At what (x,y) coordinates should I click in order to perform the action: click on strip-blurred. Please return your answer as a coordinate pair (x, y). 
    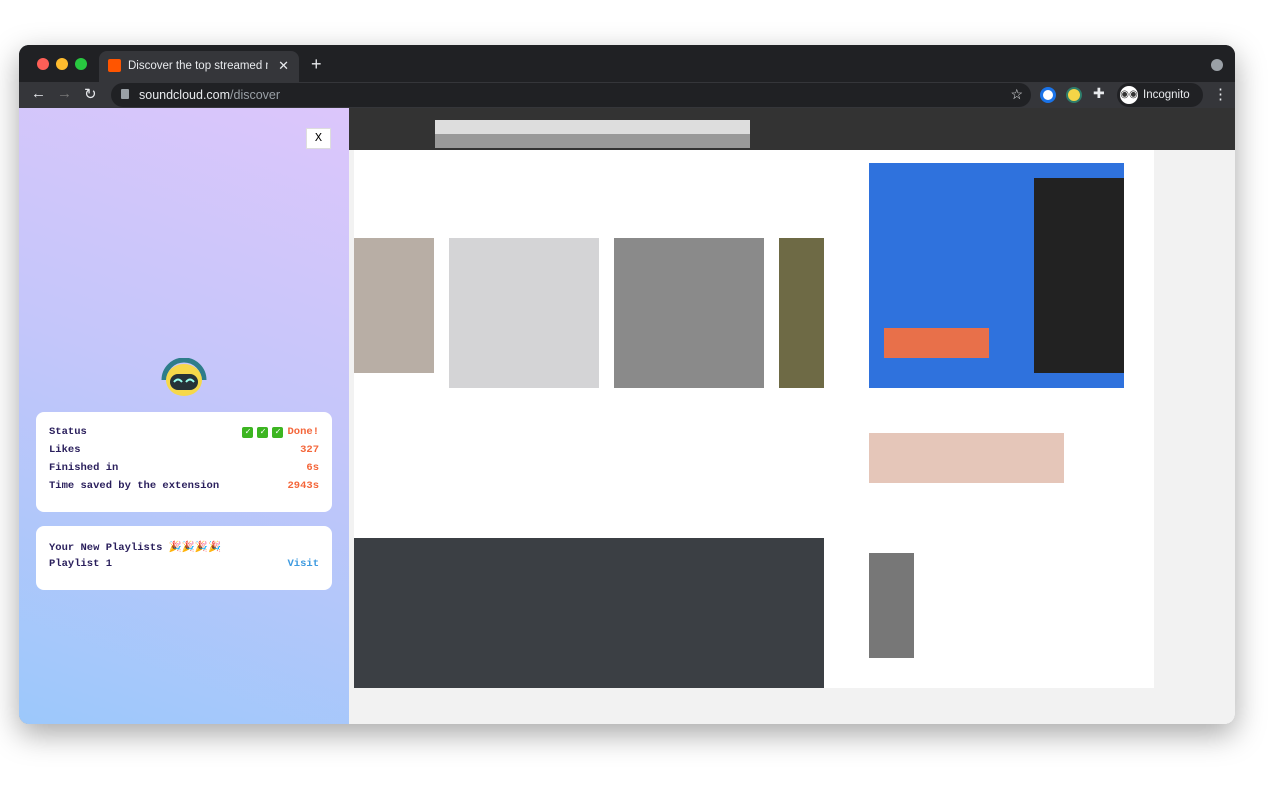
    Looking at the image, I should click on (966, 458).